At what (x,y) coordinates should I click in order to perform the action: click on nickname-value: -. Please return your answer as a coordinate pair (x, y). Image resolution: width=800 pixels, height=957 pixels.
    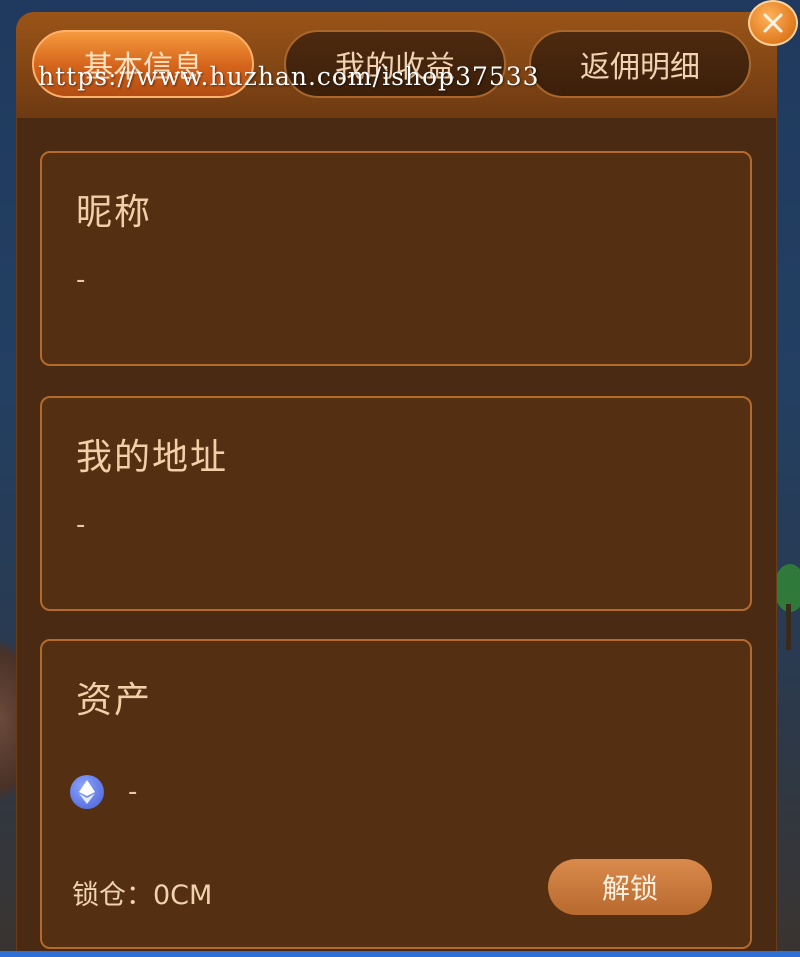
    Looking at the image, I should click on (81, 280).